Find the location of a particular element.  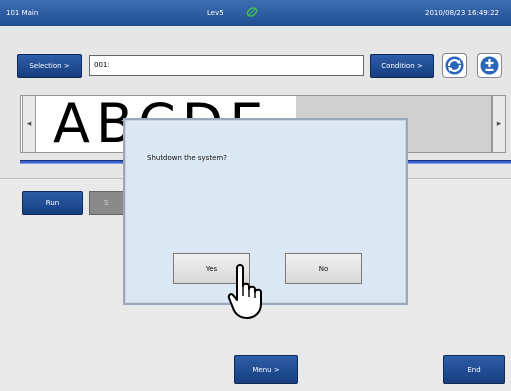

status-bar: 101 Main Lev5 2010/08/23 16:49:22 is located at coordinates (255, 13).